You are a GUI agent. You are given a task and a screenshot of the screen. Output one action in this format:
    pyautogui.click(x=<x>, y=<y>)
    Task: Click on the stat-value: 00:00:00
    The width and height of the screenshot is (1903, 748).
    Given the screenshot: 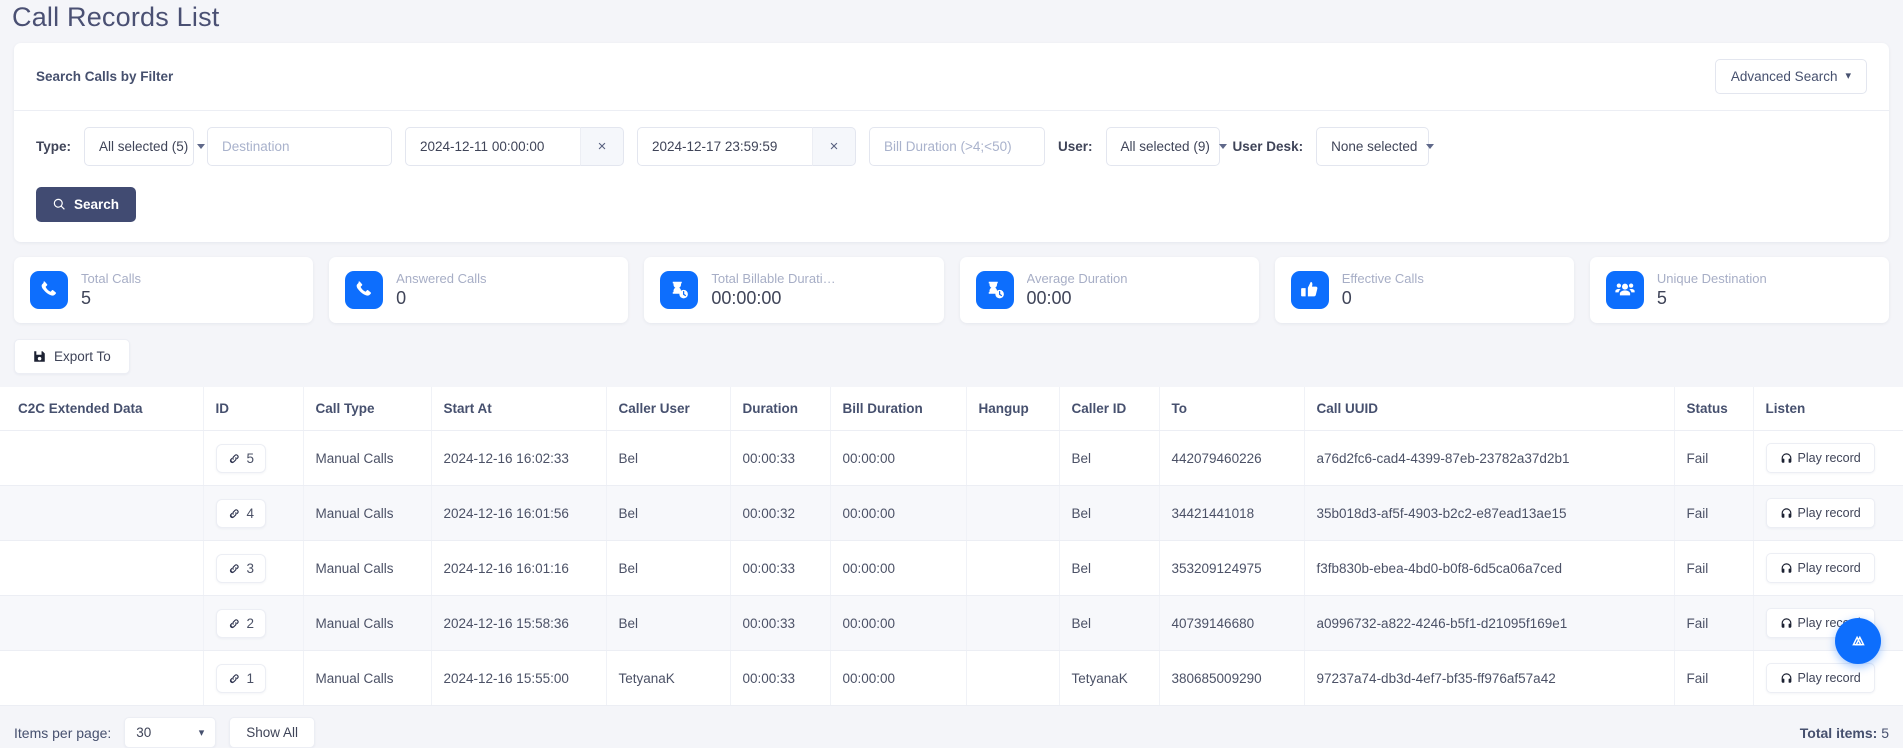 What is the action you would take?
    pyautogui.click(x=773, y=298)
    